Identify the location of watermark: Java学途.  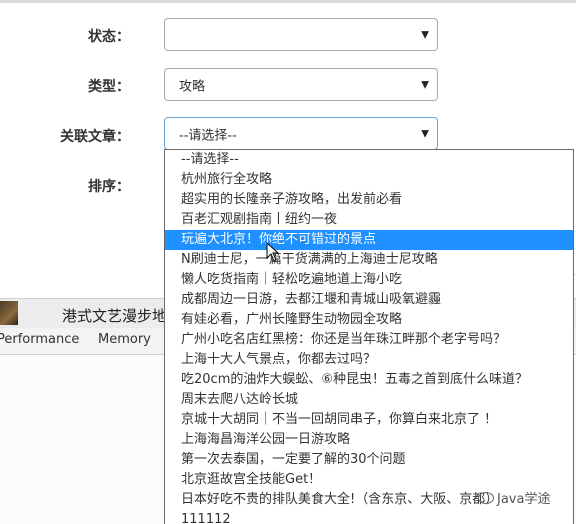
(514, 497).